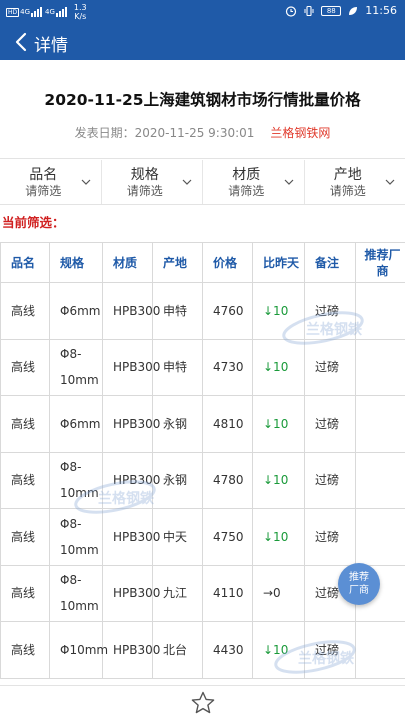 The image size is (405, 720). Describe the element at coordinates (347, 175) in the screenshot. I see `filter-label: 产地` at that location.